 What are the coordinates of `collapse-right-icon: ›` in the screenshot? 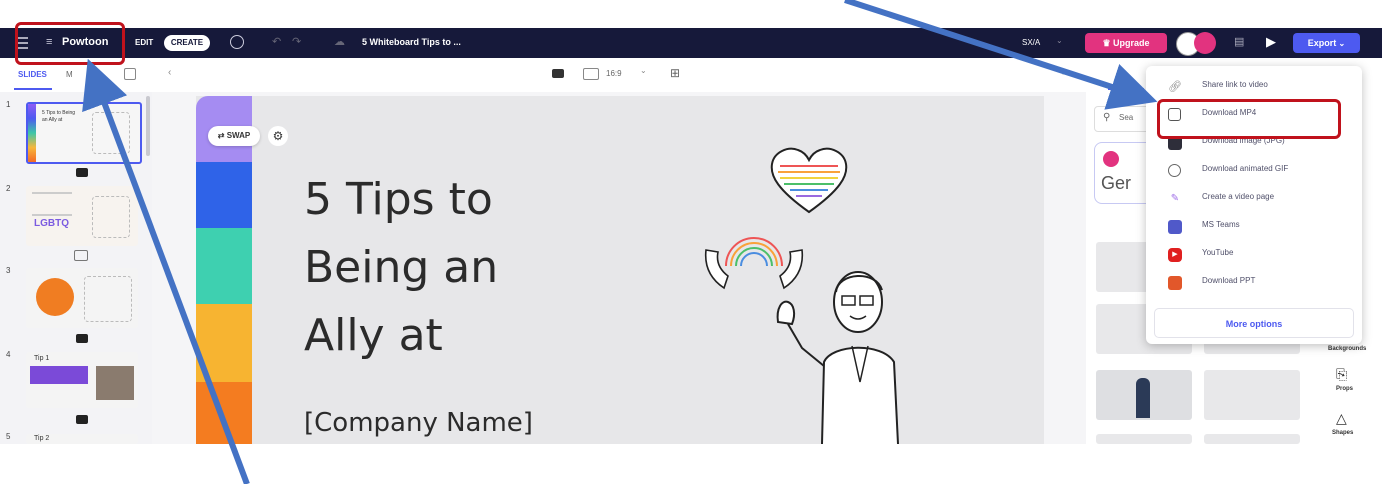 It's located at (1063, 72).